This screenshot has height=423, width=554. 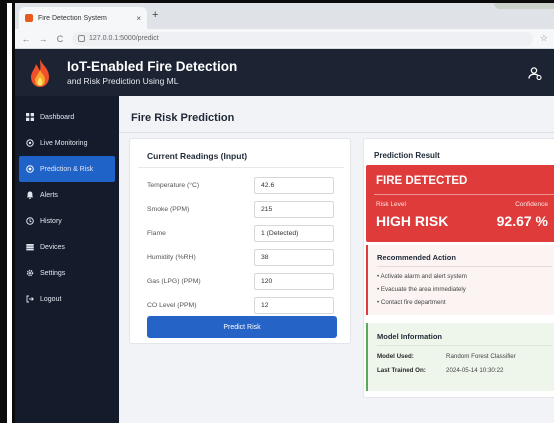 I want to click on action-item: • Contact fire department, so click(x=411, y=302).